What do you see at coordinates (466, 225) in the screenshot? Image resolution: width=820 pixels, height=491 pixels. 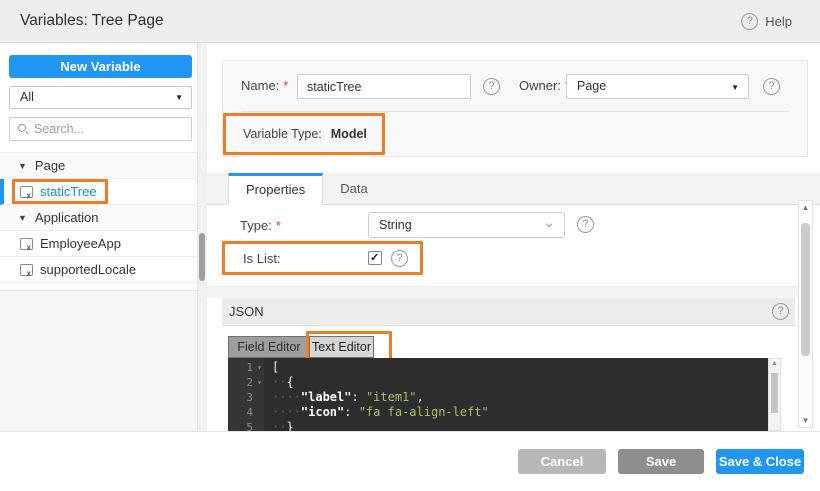 I see `type-select: String ⌄` at bounding box center [466, 225].